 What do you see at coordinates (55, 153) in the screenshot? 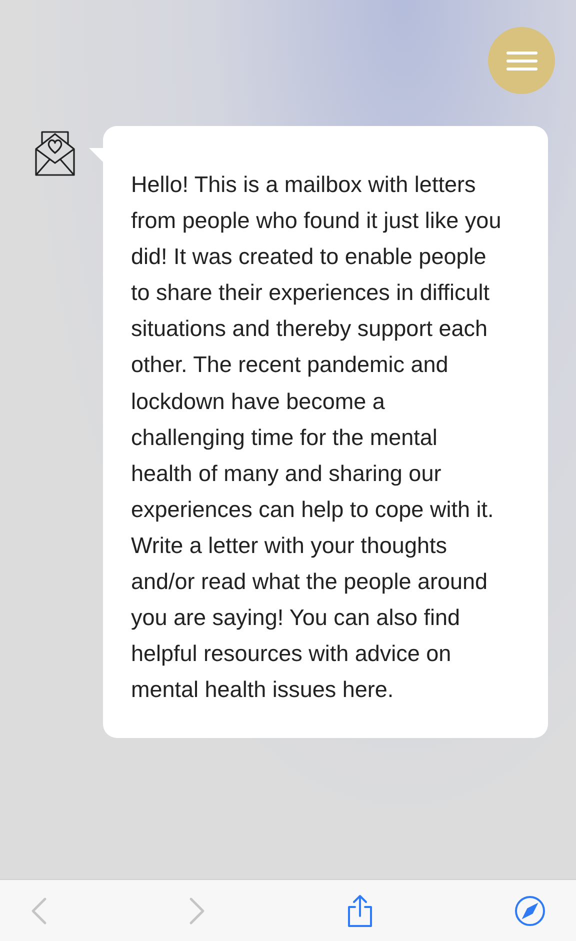
I see `envelope-heart-icon` at bounding box center [55, 153].